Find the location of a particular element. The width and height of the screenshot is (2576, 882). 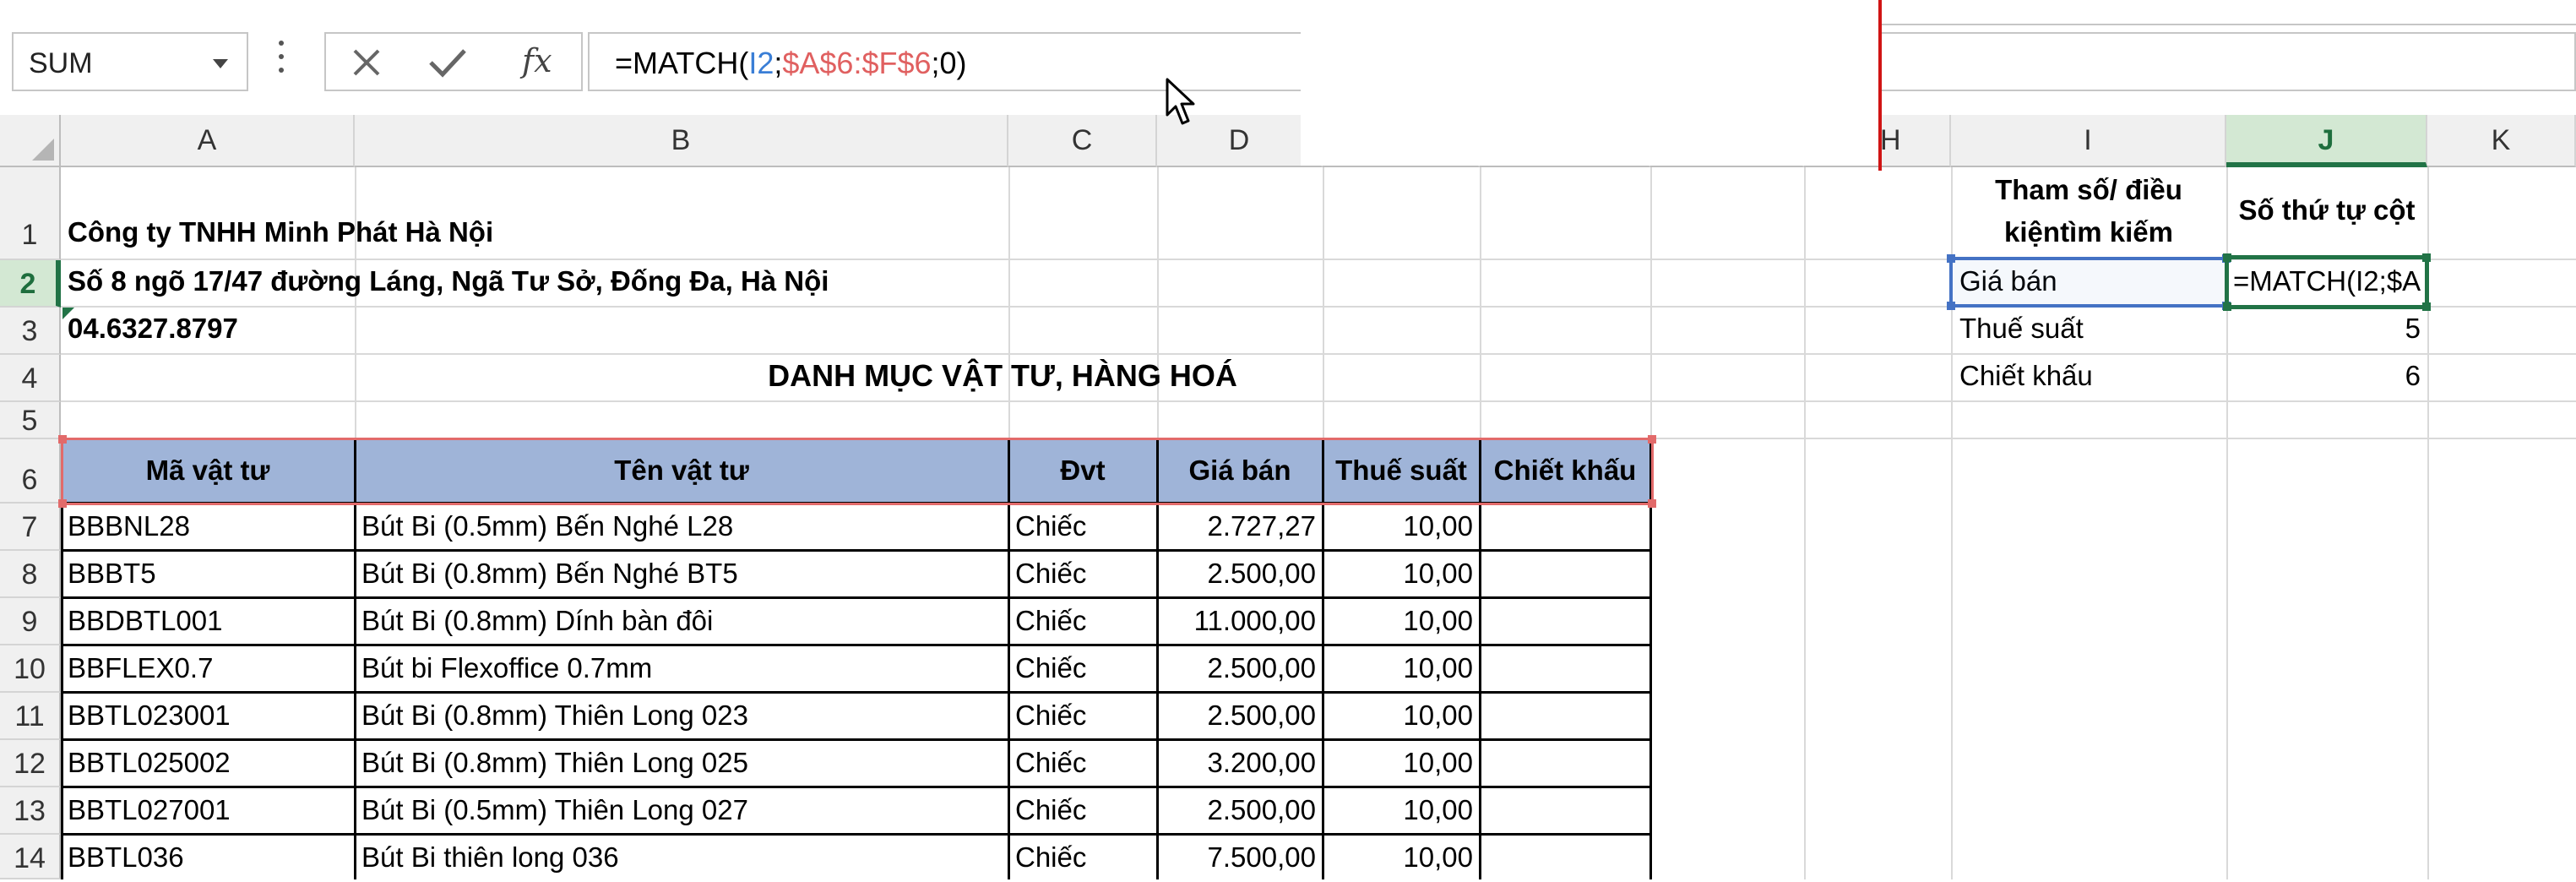

table-cell-ma: BBBNL28 is located at coordinates (207, 527).